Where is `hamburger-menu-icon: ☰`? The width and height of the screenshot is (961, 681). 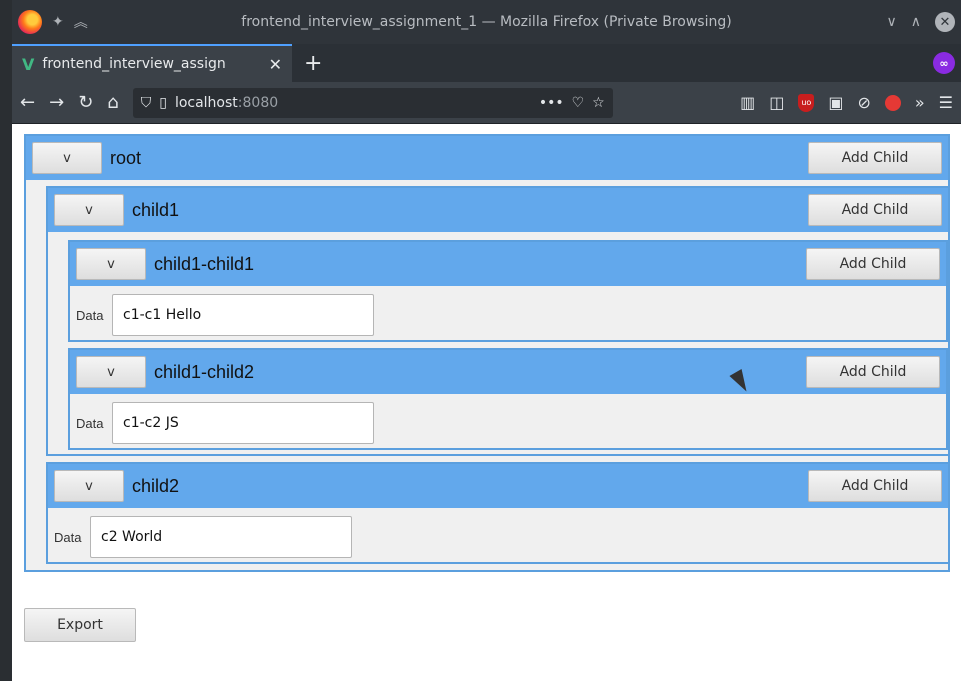 hamburger-menu-icon: ☰ is located at coordinates (946, 102).